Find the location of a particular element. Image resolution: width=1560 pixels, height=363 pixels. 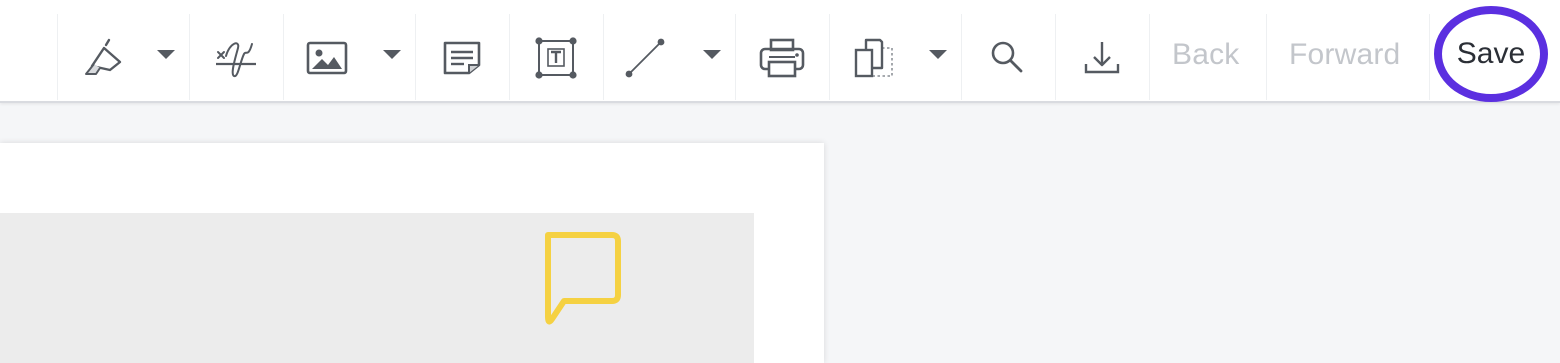

search-icon is located at coordinates (1007, 57).